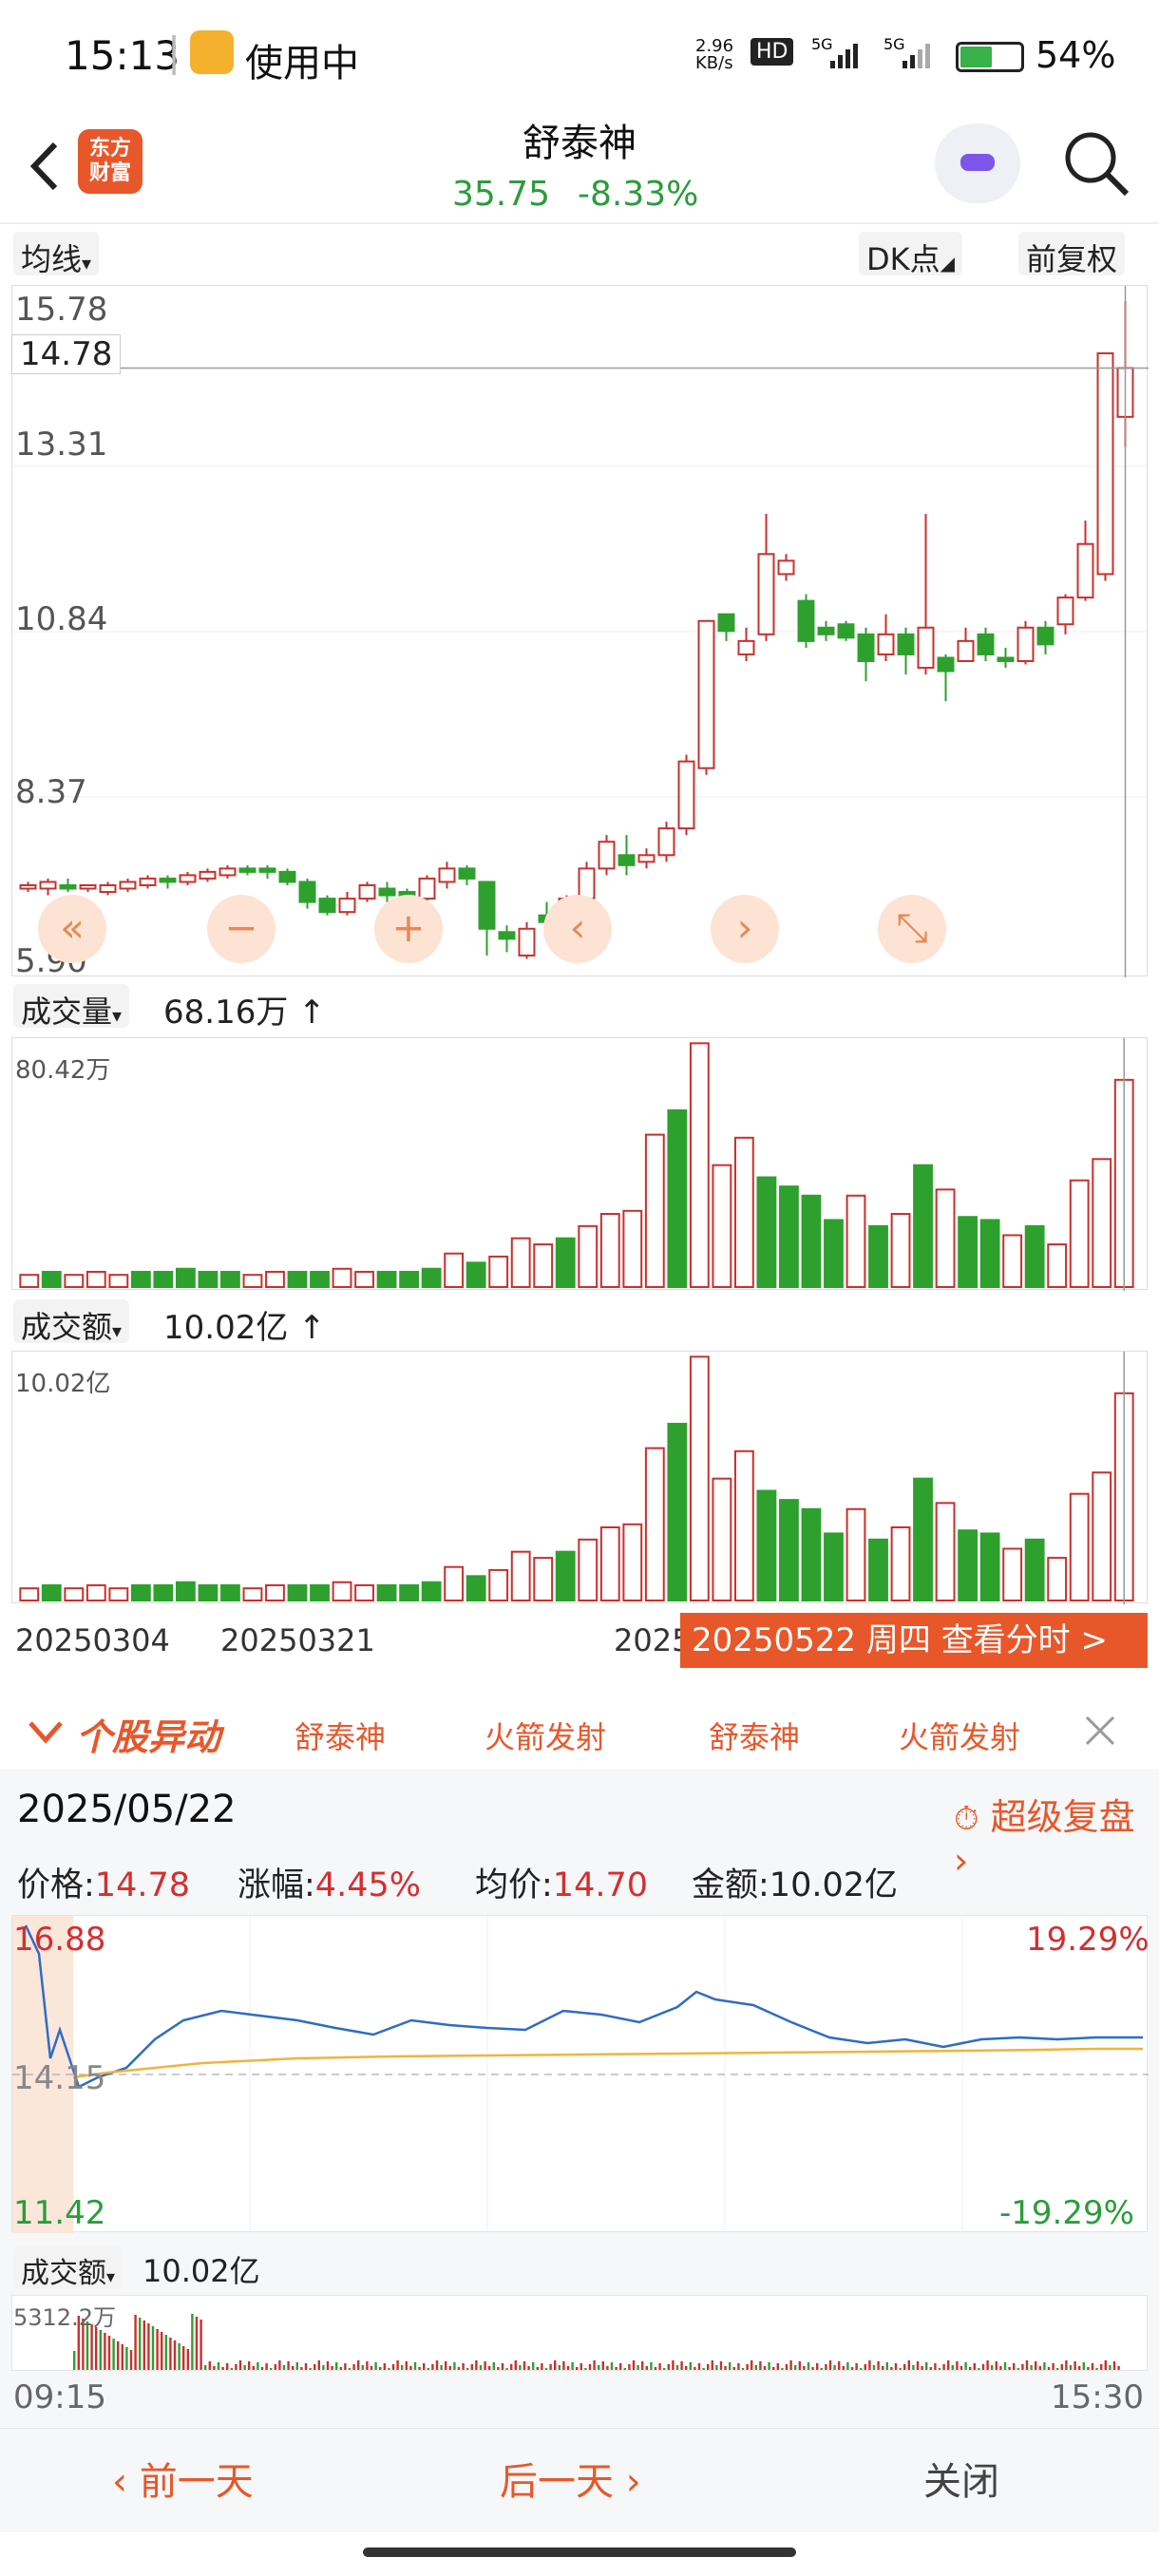 The height and width of the screenshot is (2576, 1159). Describe the element at coordinates (408, 929) in the screenshot. I see `zoom-in-button: +` at that location.